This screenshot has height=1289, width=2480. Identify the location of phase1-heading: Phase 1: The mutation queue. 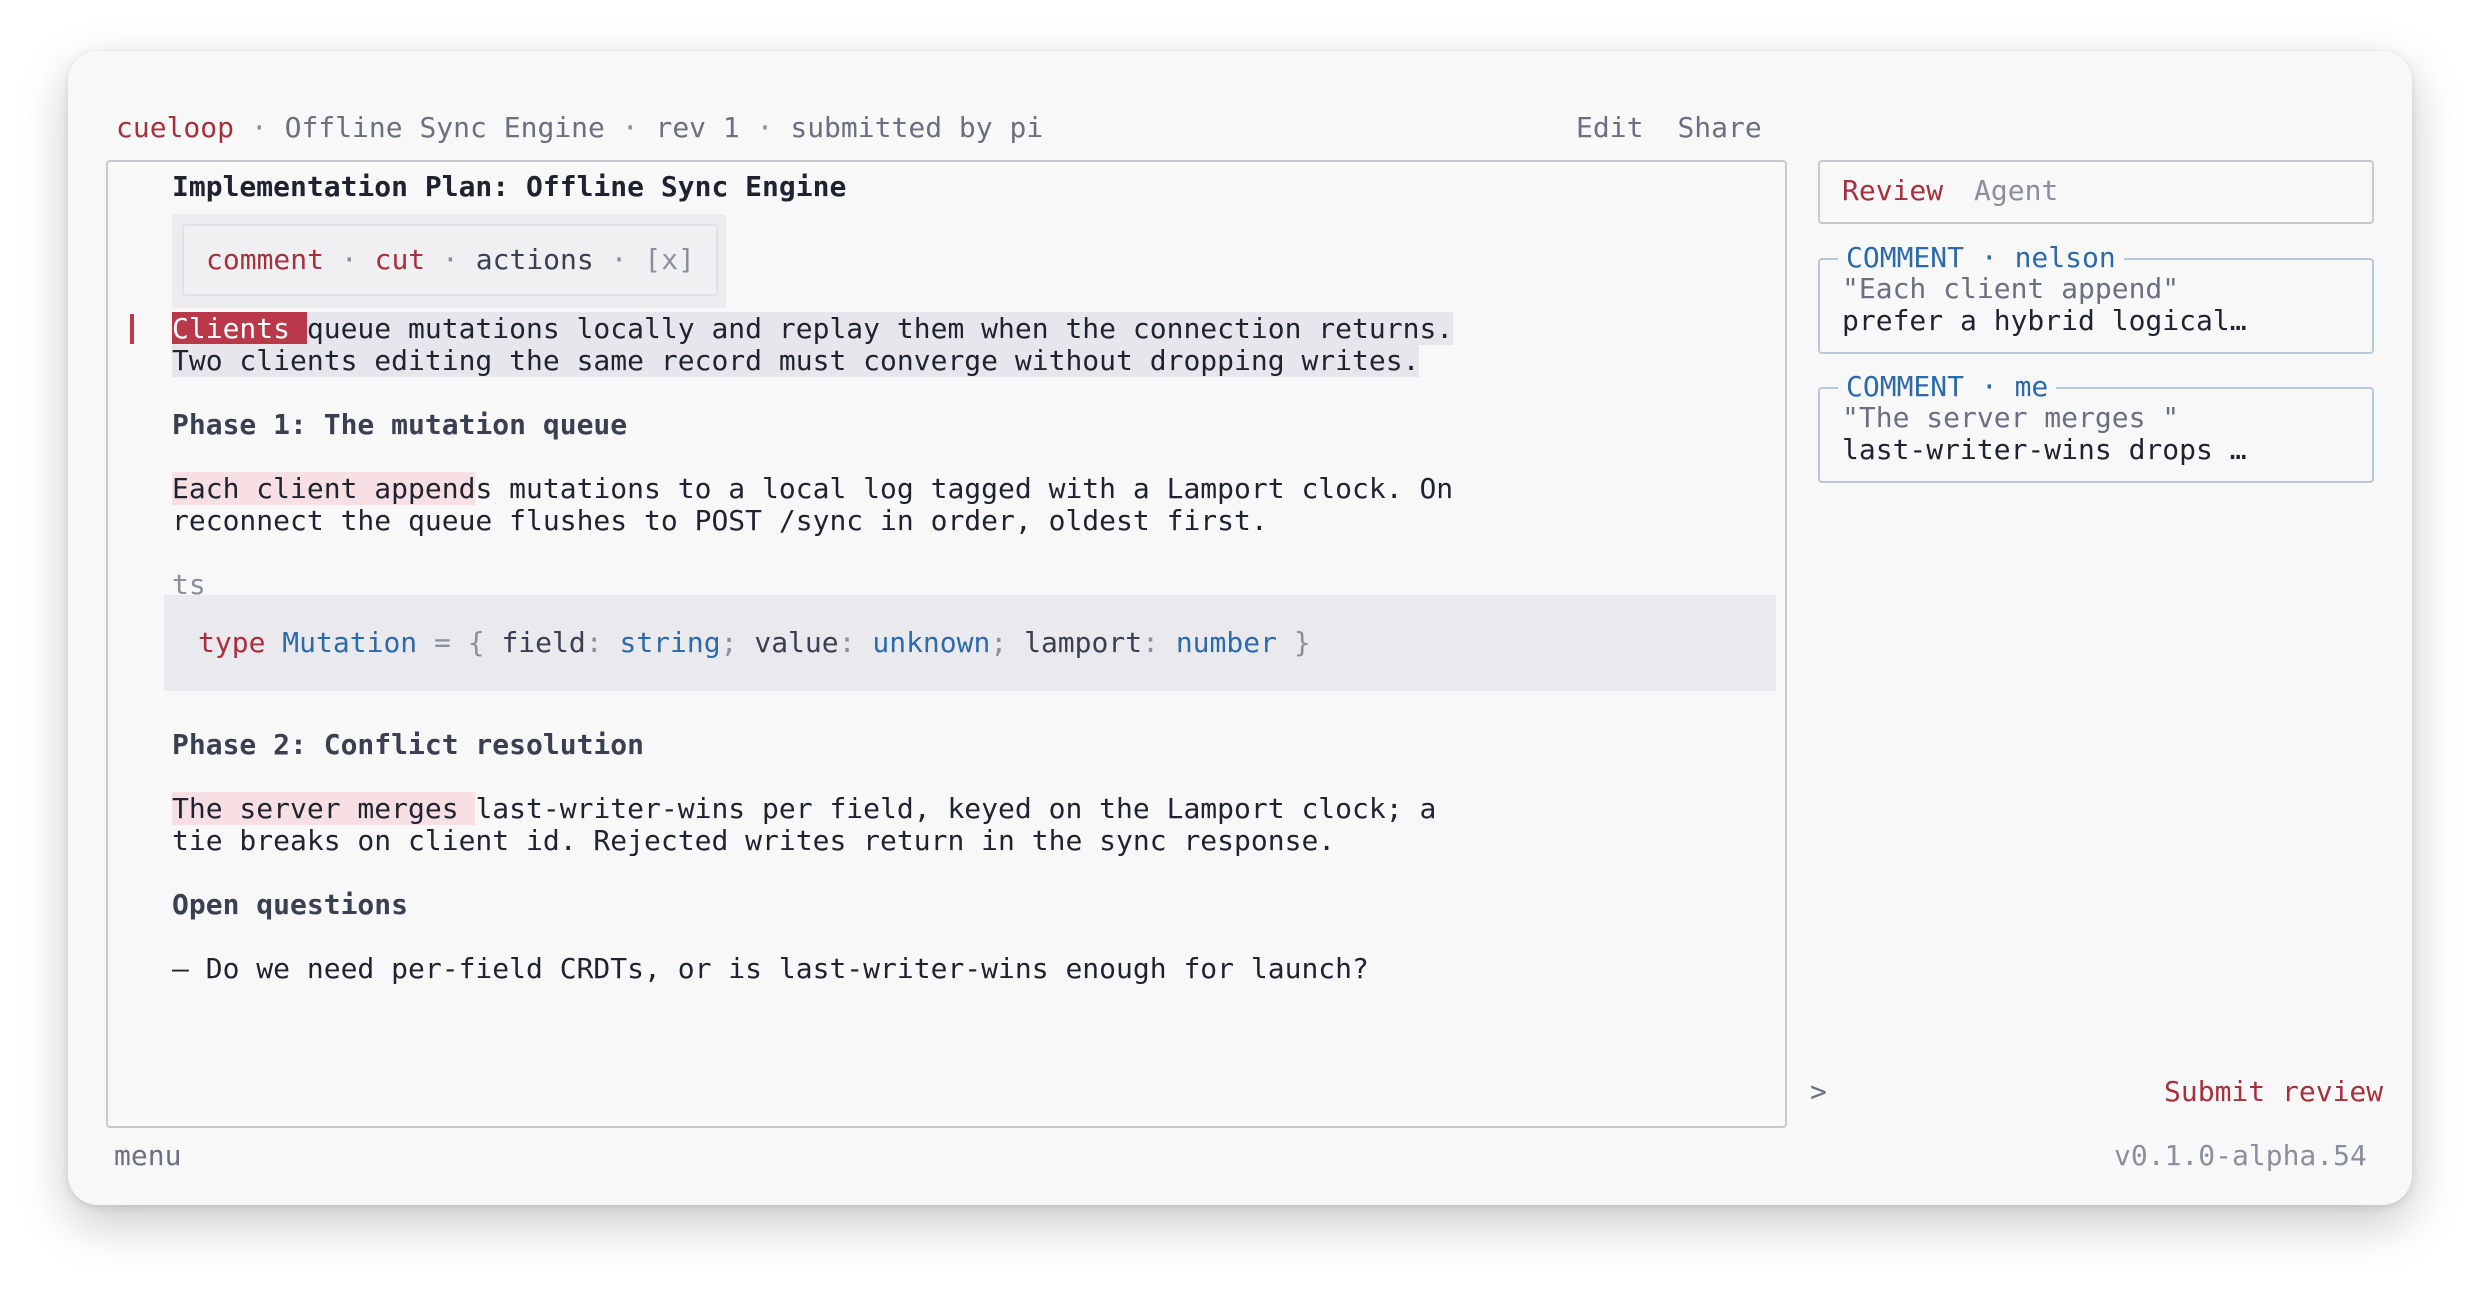
(400, 424).